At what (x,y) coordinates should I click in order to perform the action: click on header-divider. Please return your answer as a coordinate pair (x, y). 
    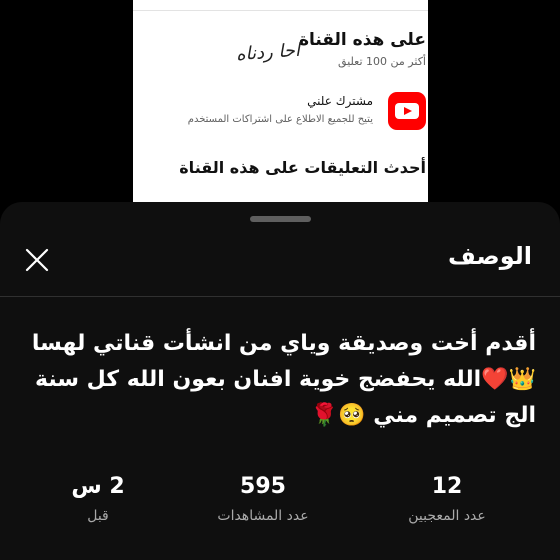
    Looking at the image, I should click on (280, 296).